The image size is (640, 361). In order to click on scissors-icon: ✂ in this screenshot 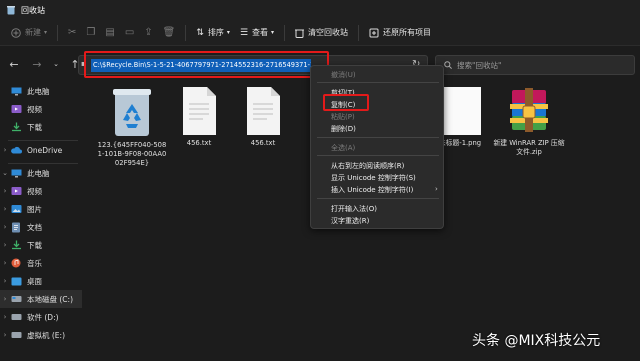, I will do `click(72, 32)`.